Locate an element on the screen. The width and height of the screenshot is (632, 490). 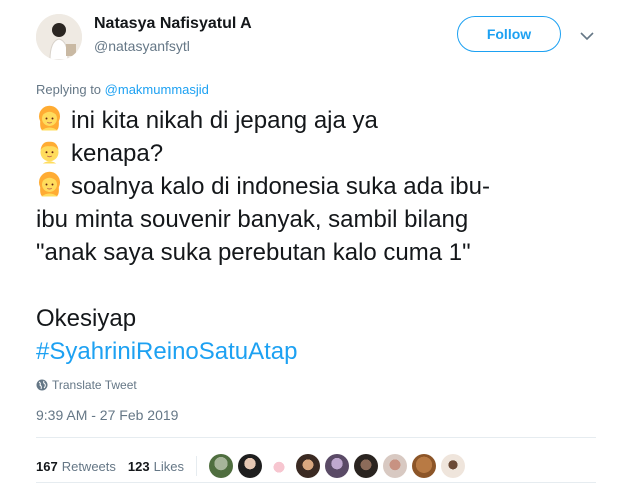
liker-avatars is located at coordinates (336, 466).